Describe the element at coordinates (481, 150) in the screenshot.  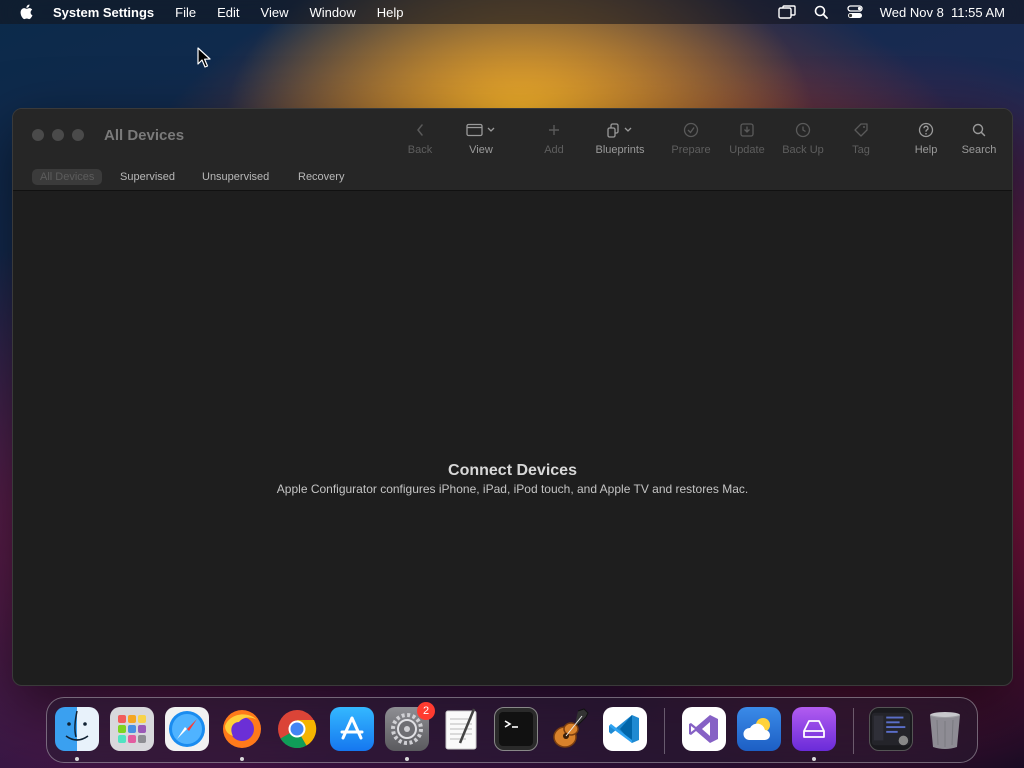
I see `view-label: View` at that location.